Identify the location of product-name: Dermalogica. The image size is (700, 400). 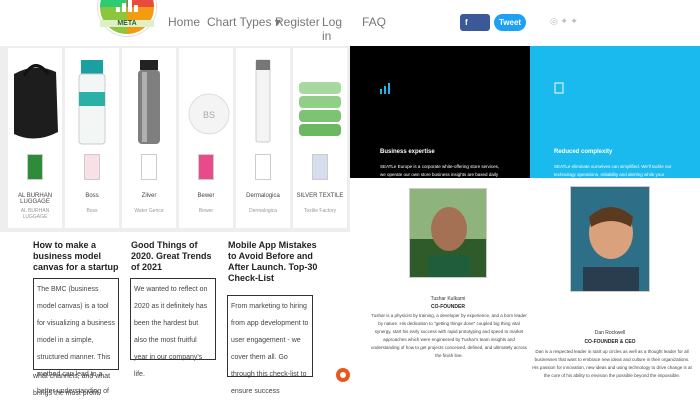
(263, 196).